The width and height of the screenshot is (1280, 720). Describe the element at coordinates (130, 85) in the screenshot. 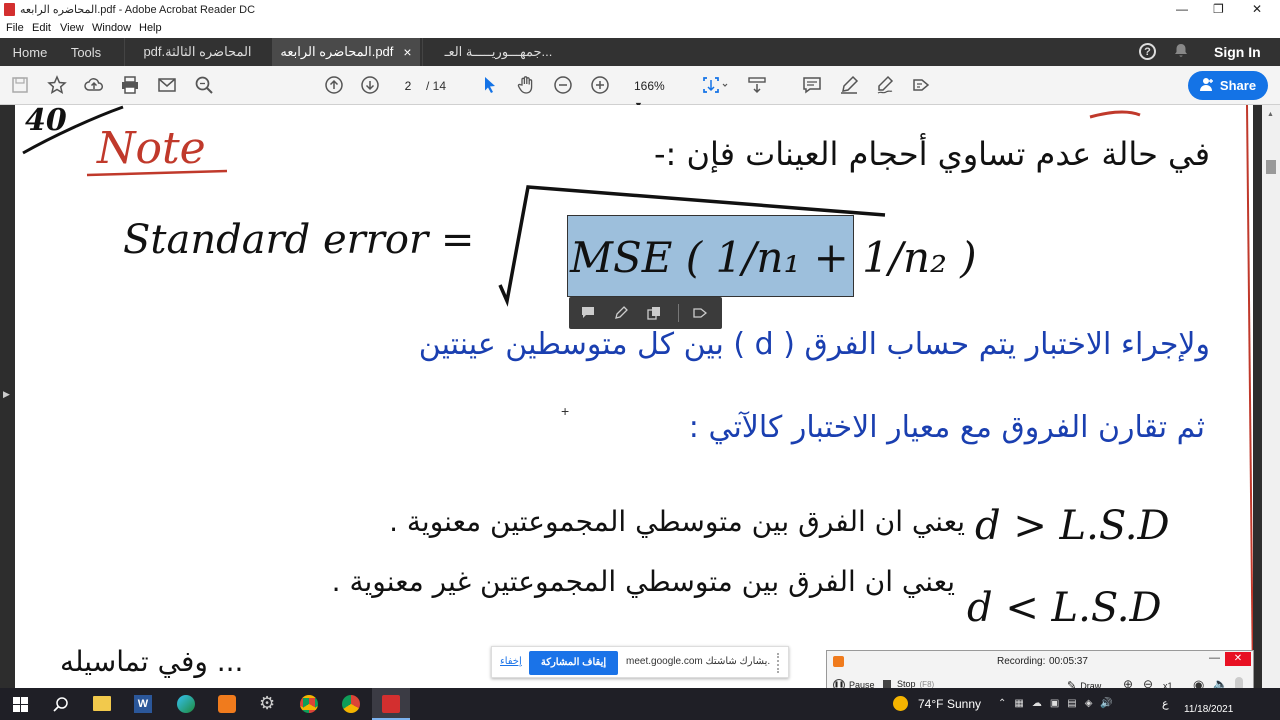

I see `print-icon` at that location.